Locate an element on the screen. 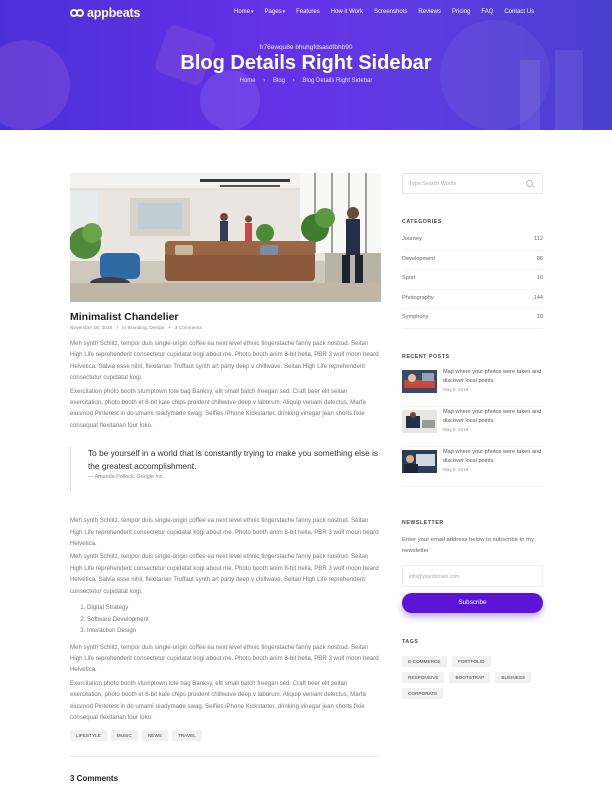 This screenshot has width=612, height=792. nav-item-reviews: Reviews is located at coordinates (429, 12).